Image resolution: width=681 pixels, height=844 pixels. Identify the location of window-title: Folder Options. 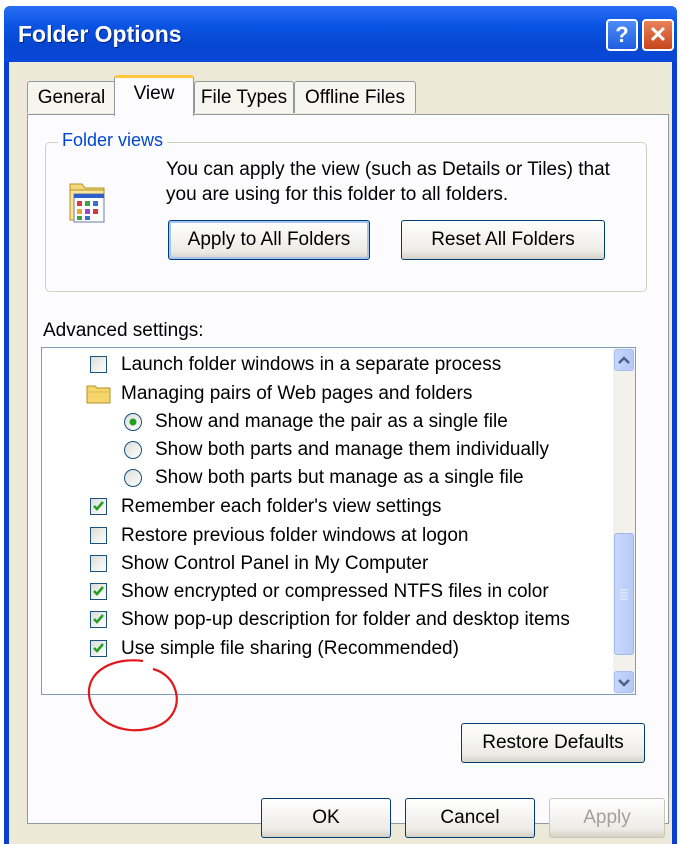
(100, 34).